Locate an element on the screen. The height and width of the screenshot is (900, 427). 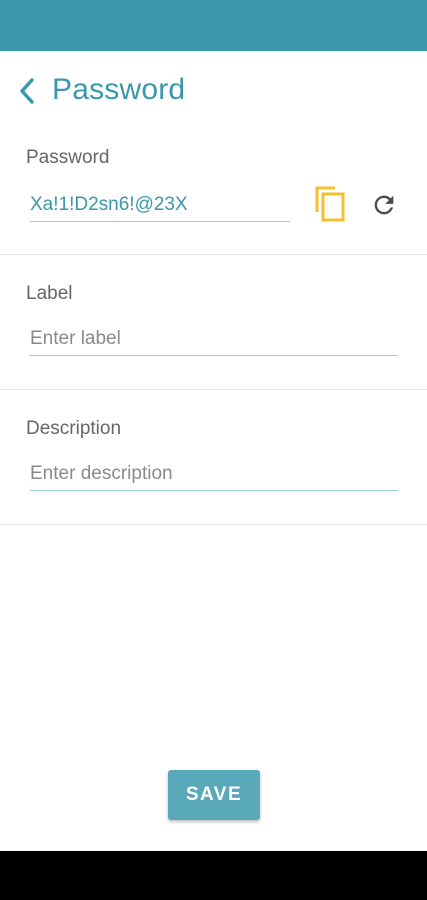
refresh-icon is located at coordinates (384, 205).